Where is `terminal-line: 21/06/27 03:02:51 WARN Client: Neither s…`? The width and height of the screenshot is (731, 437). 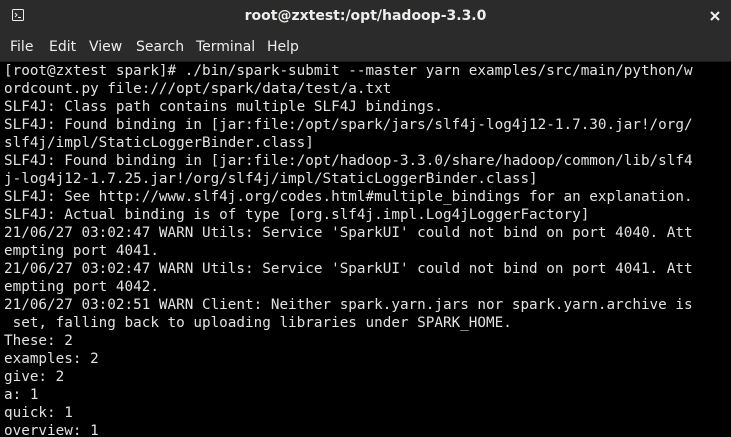
terminal-line: 21/06/27 03:02:51 WARN Client: Neither s… is located at coordinates (348, 305).